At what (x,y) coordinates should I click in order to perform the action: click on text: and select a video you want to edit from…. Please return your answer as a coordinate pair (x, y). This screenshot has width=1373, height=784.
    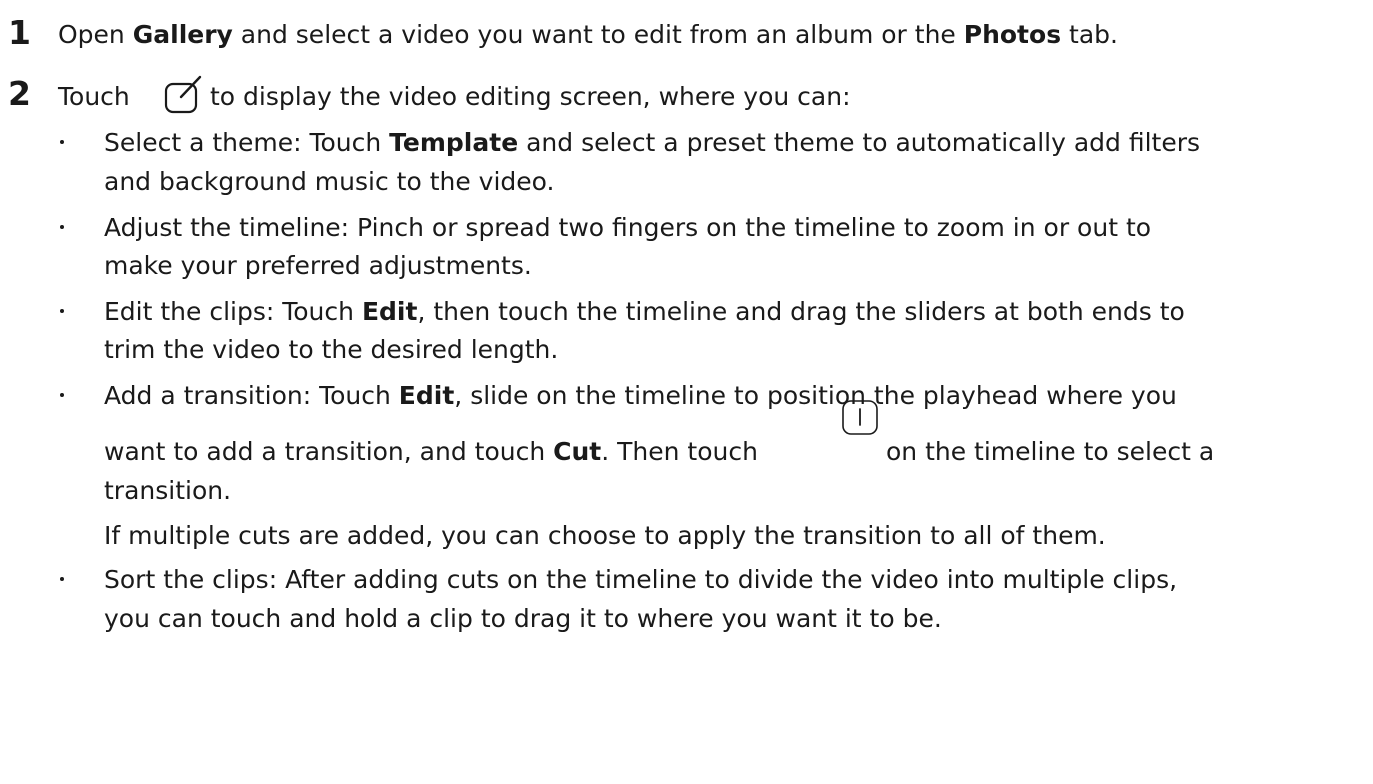
    Looking at the image, I should click on (598, 34).